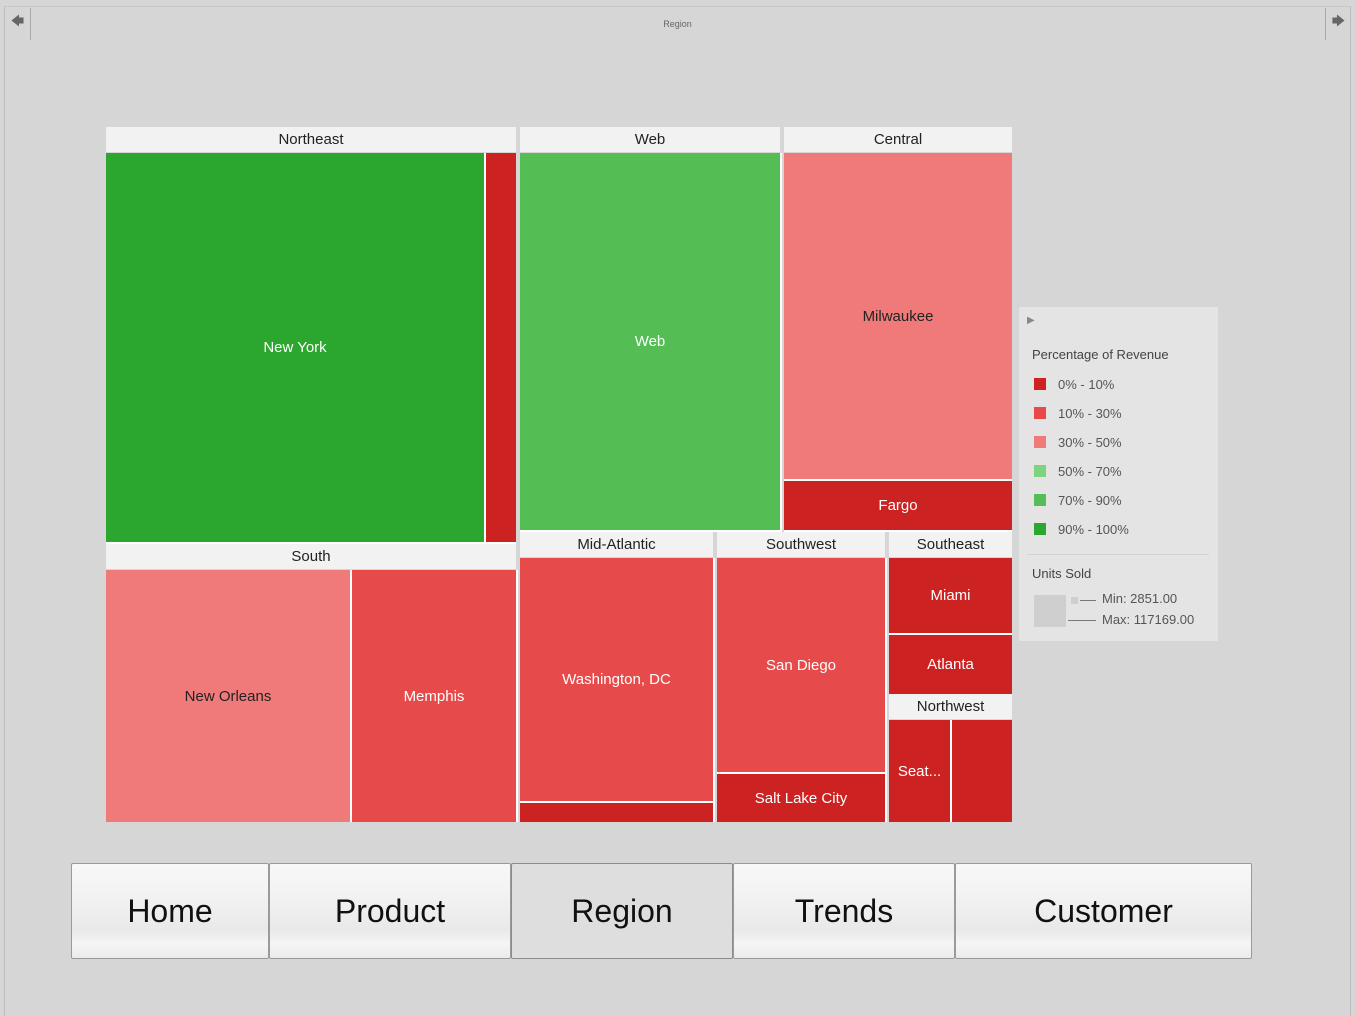 The height and width of the screenshot is (1016, 1355). I want to click on group-header-southwest: Southwest, so click(801, 544).